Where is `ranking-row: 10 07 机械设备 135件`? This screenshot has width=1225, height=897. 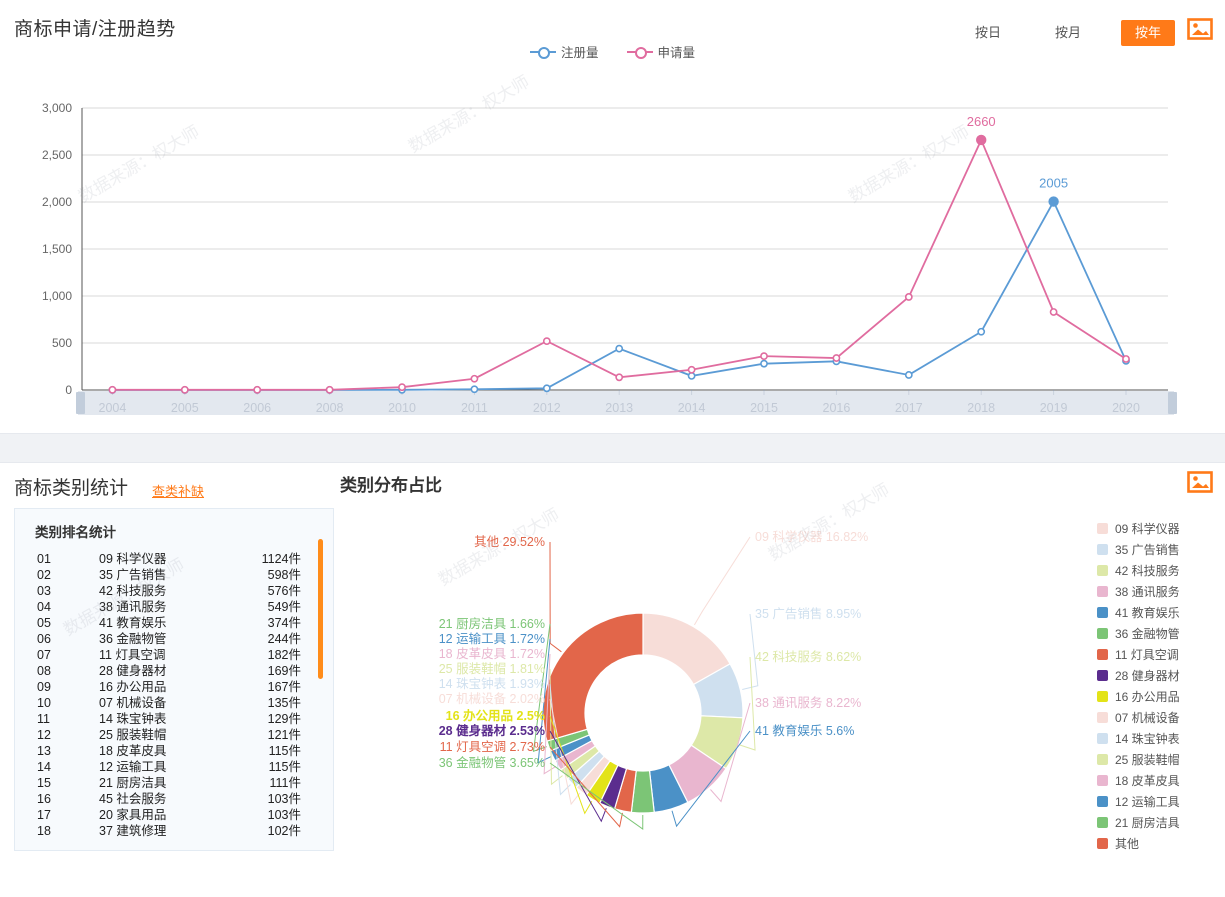 ranking-row: 10 07 机械设备 135件 is located at coordinates (174, 703).